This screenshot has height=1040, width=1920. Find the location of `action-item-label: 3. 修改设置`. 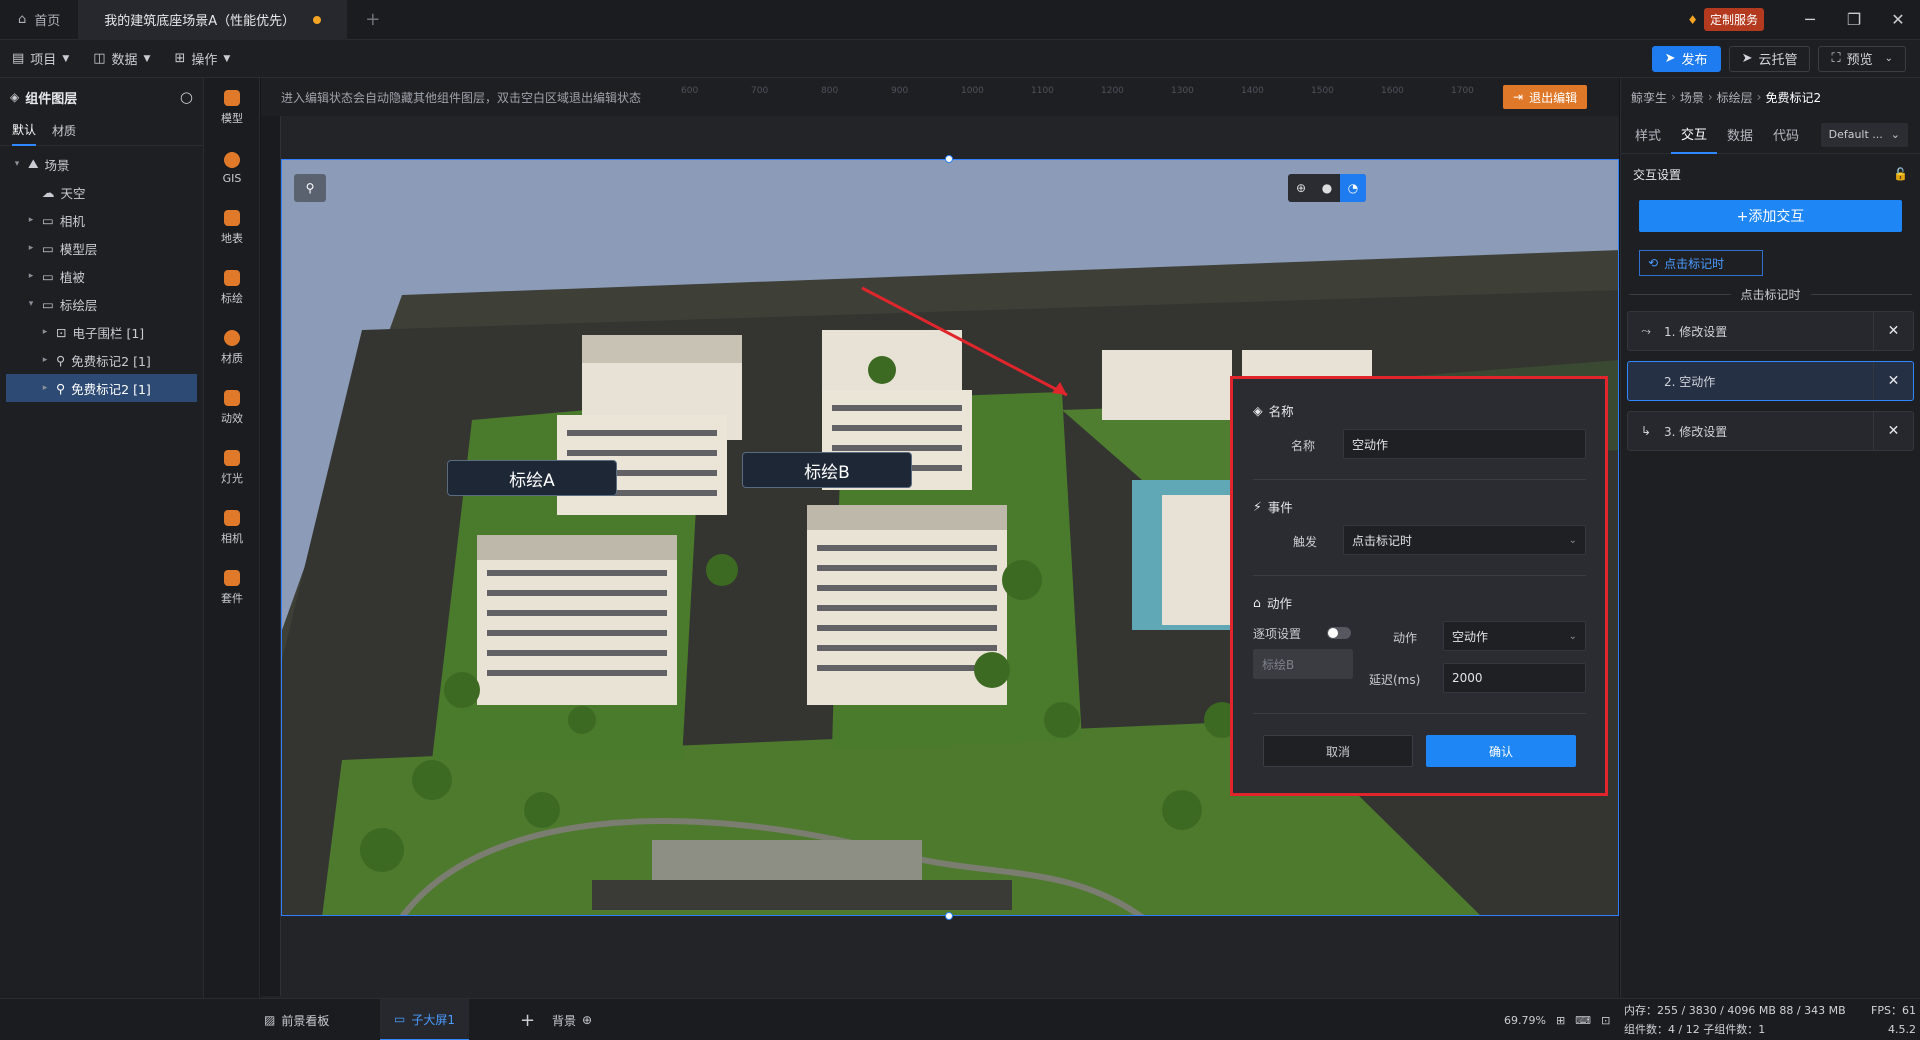

action-item-label: 3. 修改设置 is located at coordinates (1696, 431).